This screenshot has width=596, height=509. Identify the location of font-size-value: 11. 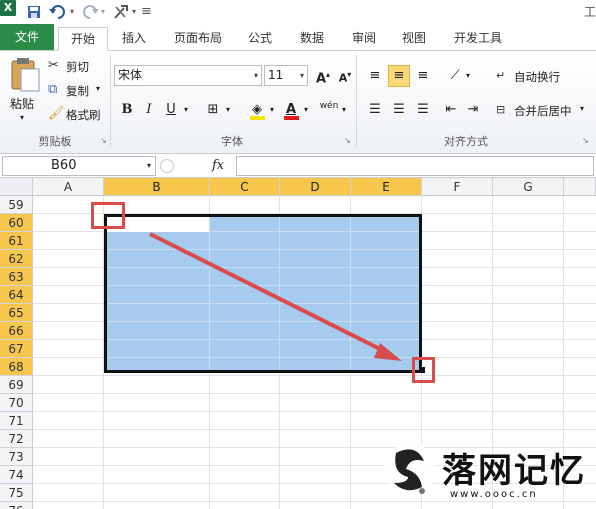
(276, 75).